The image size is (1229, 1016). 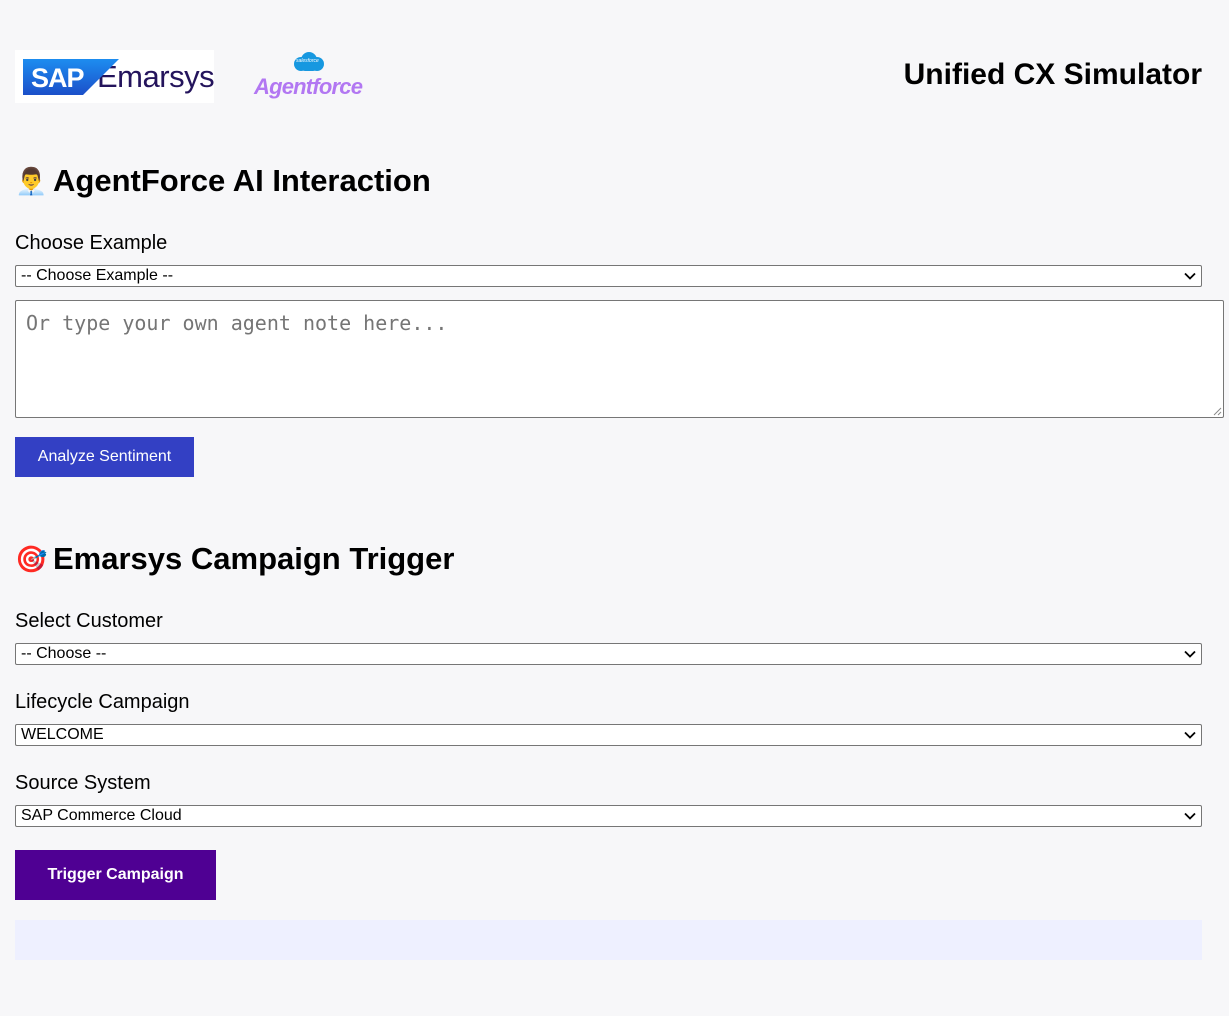 I want to click on resize-grip-icon, so click(x=1217, y=411).